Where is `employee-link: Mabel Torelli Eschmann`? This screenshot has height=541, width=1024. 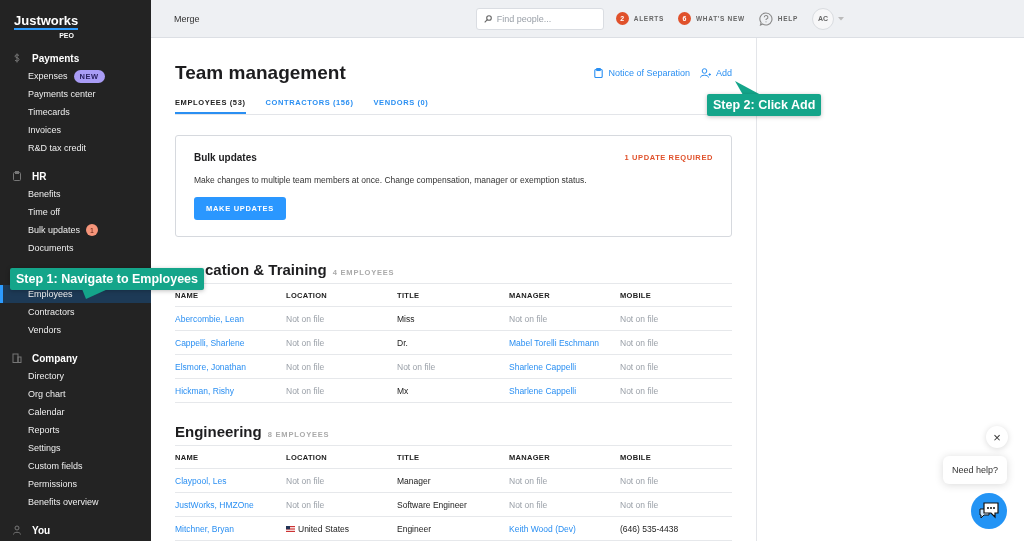
employee-link: Mabel Torelli Eschmann is located at coordinates (564, 342).